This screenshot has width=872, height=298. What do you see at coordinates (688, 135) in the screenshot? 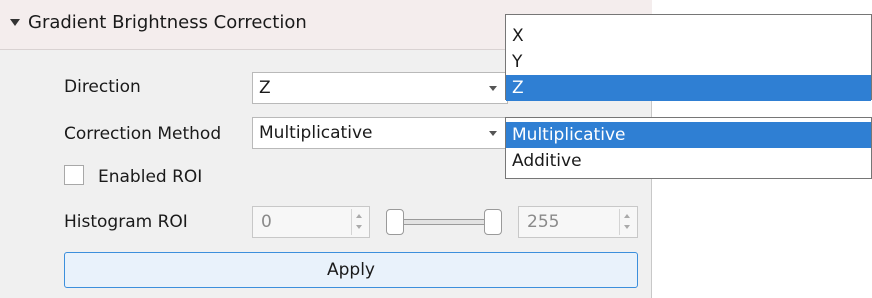
I see `option-multiplicative: Multiplicative` at bounding box center [688, 135].